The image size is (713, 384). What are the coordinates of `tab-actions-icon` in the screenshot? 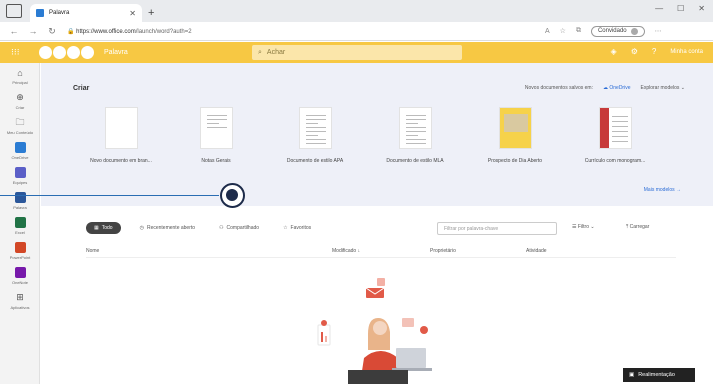 It's located at (14, 11).